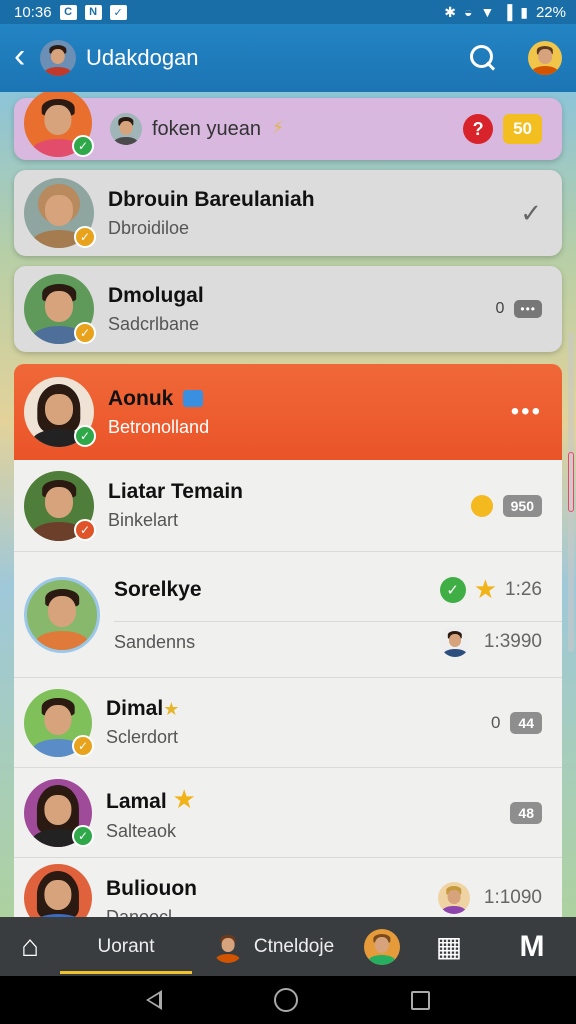 Image resolution: width=576 pixels, height=1024 pixels. What do you see at coordinates (531, 212) in the screenshot?
I see `read-check-icon: ✓` at bounding box center [531, 212].